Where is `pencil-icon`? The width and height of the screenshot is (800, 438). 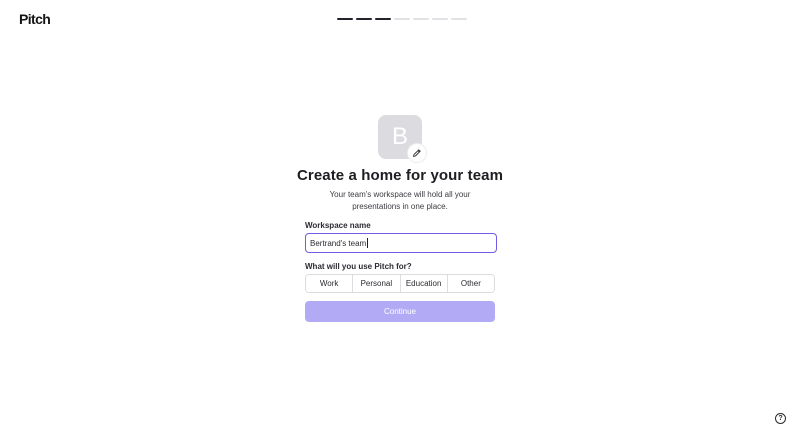
pencil-icon is located at coordinates (417, 153).